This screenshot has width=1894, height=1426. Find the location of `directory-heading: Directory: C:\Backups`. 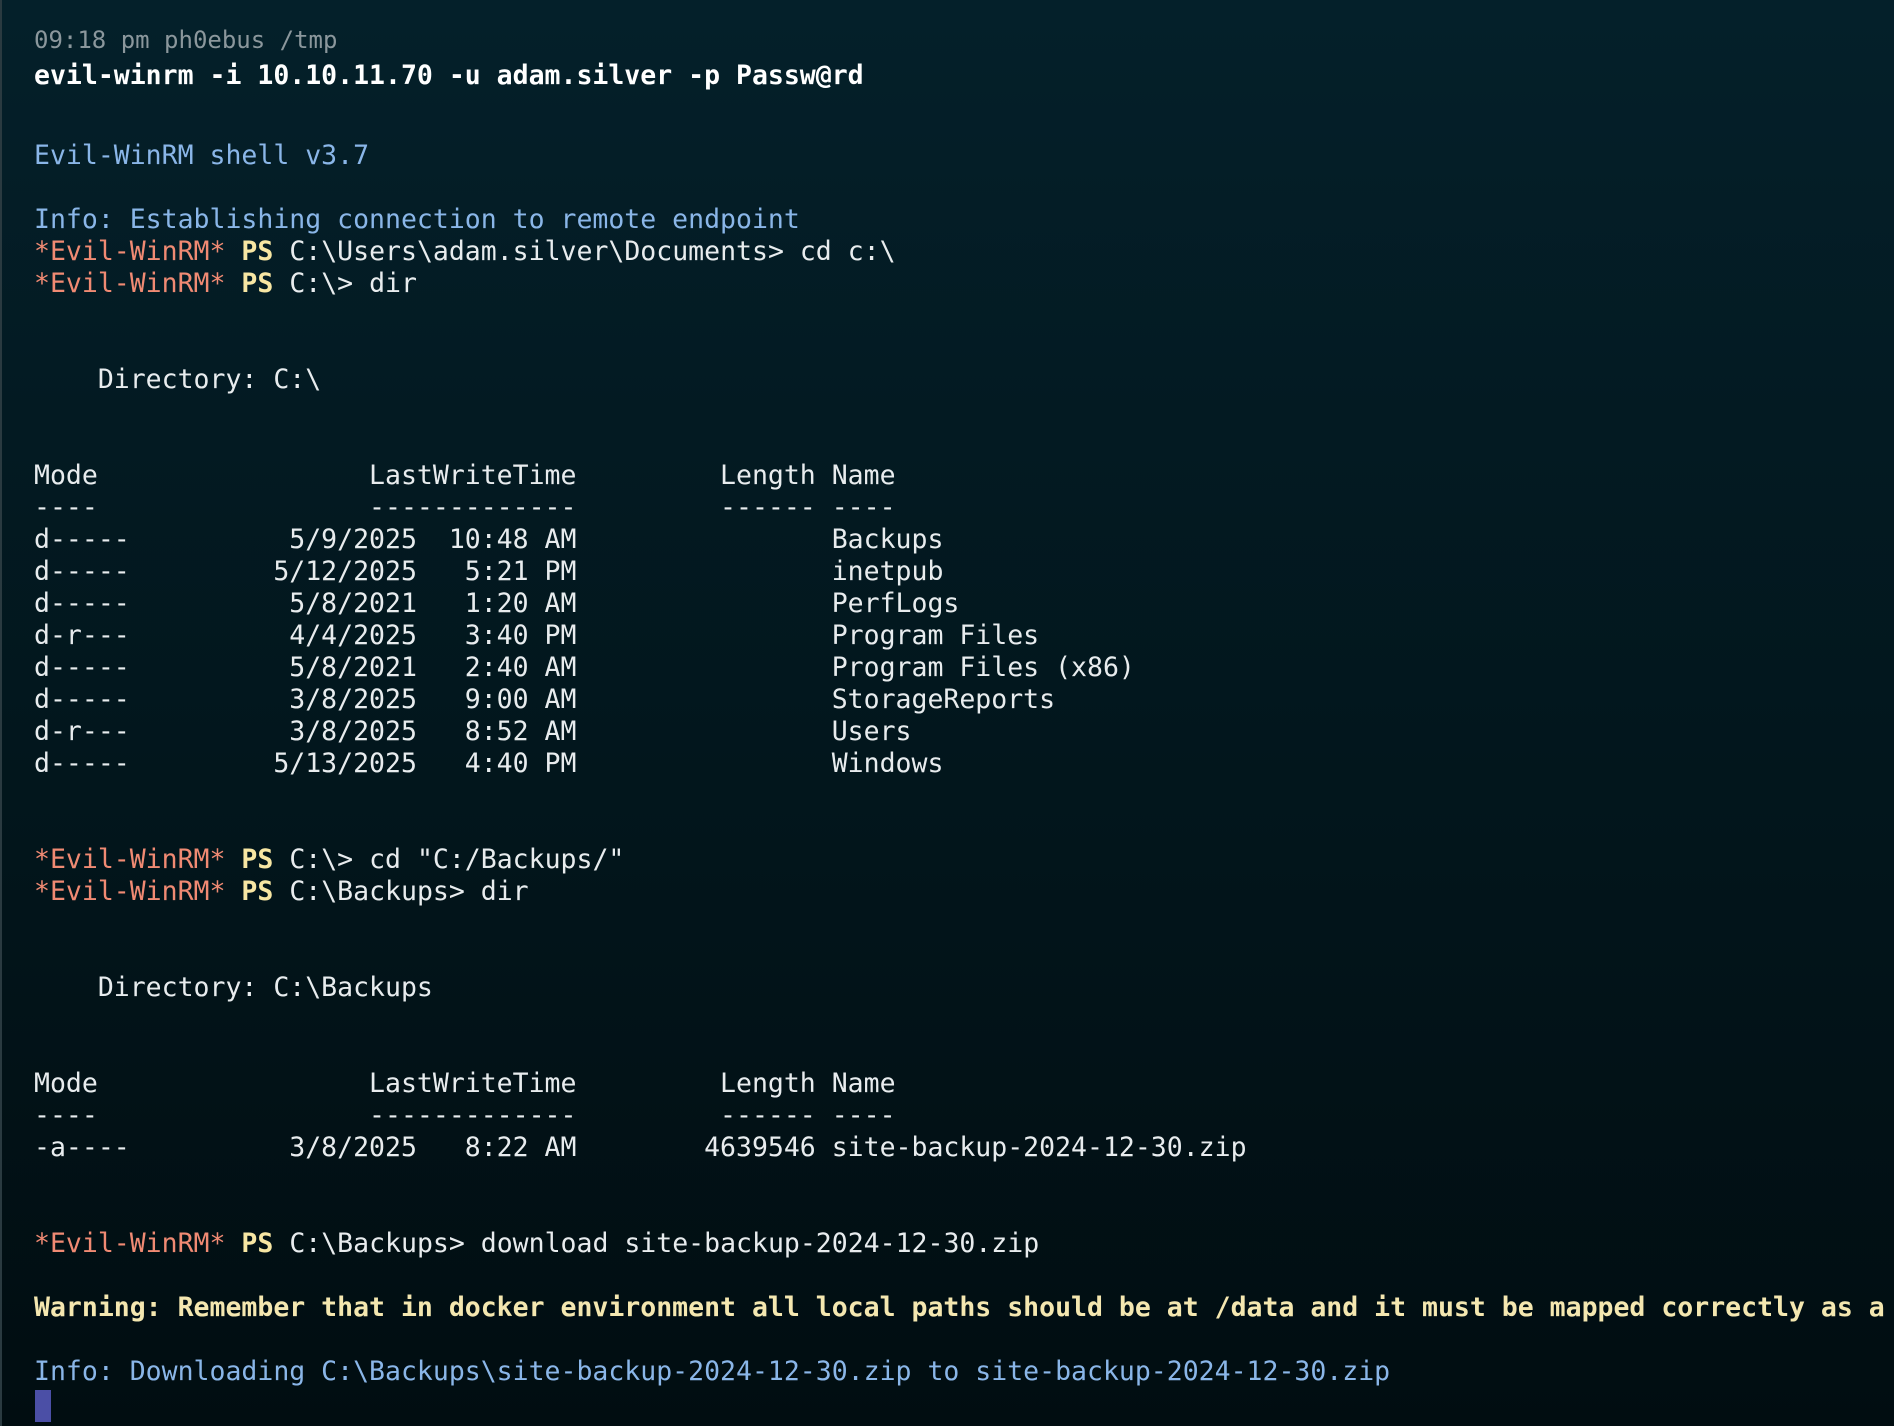

directory-heading: Directory: C:\Backups is located at coordinates (233, 987).